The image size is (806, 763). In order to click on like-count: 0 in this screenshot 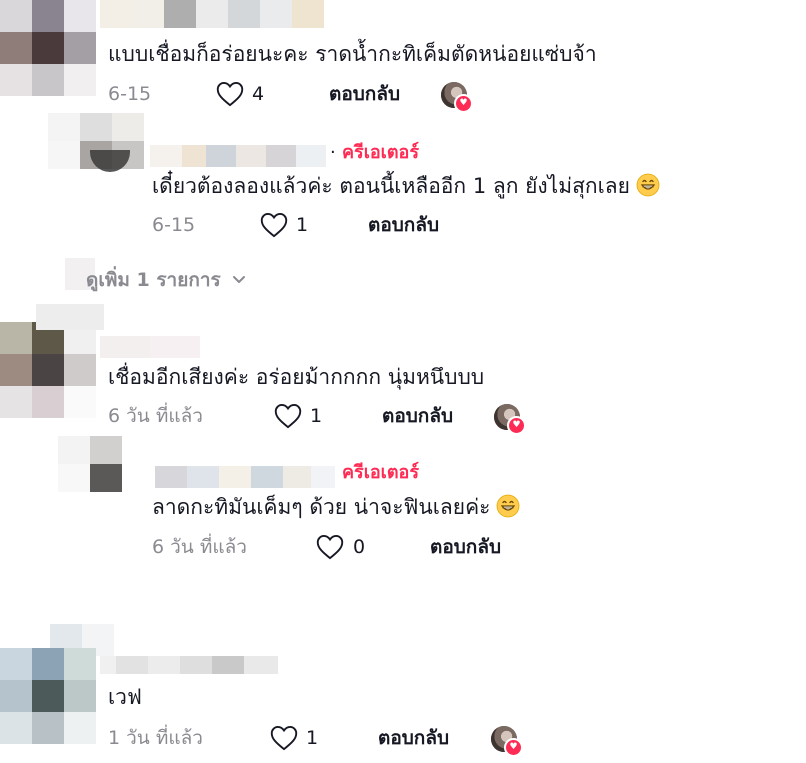, I will do `click(359, 547)`.